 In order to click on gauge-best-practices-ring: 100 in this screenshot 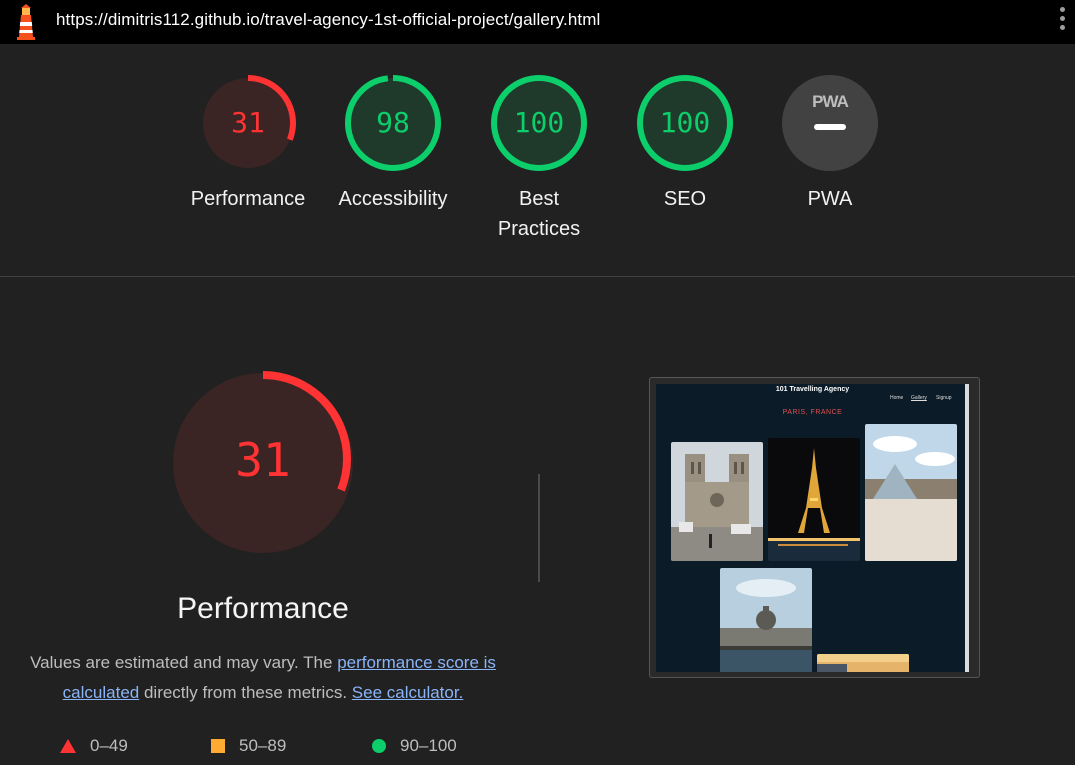, I will do `click(539, 123)`.